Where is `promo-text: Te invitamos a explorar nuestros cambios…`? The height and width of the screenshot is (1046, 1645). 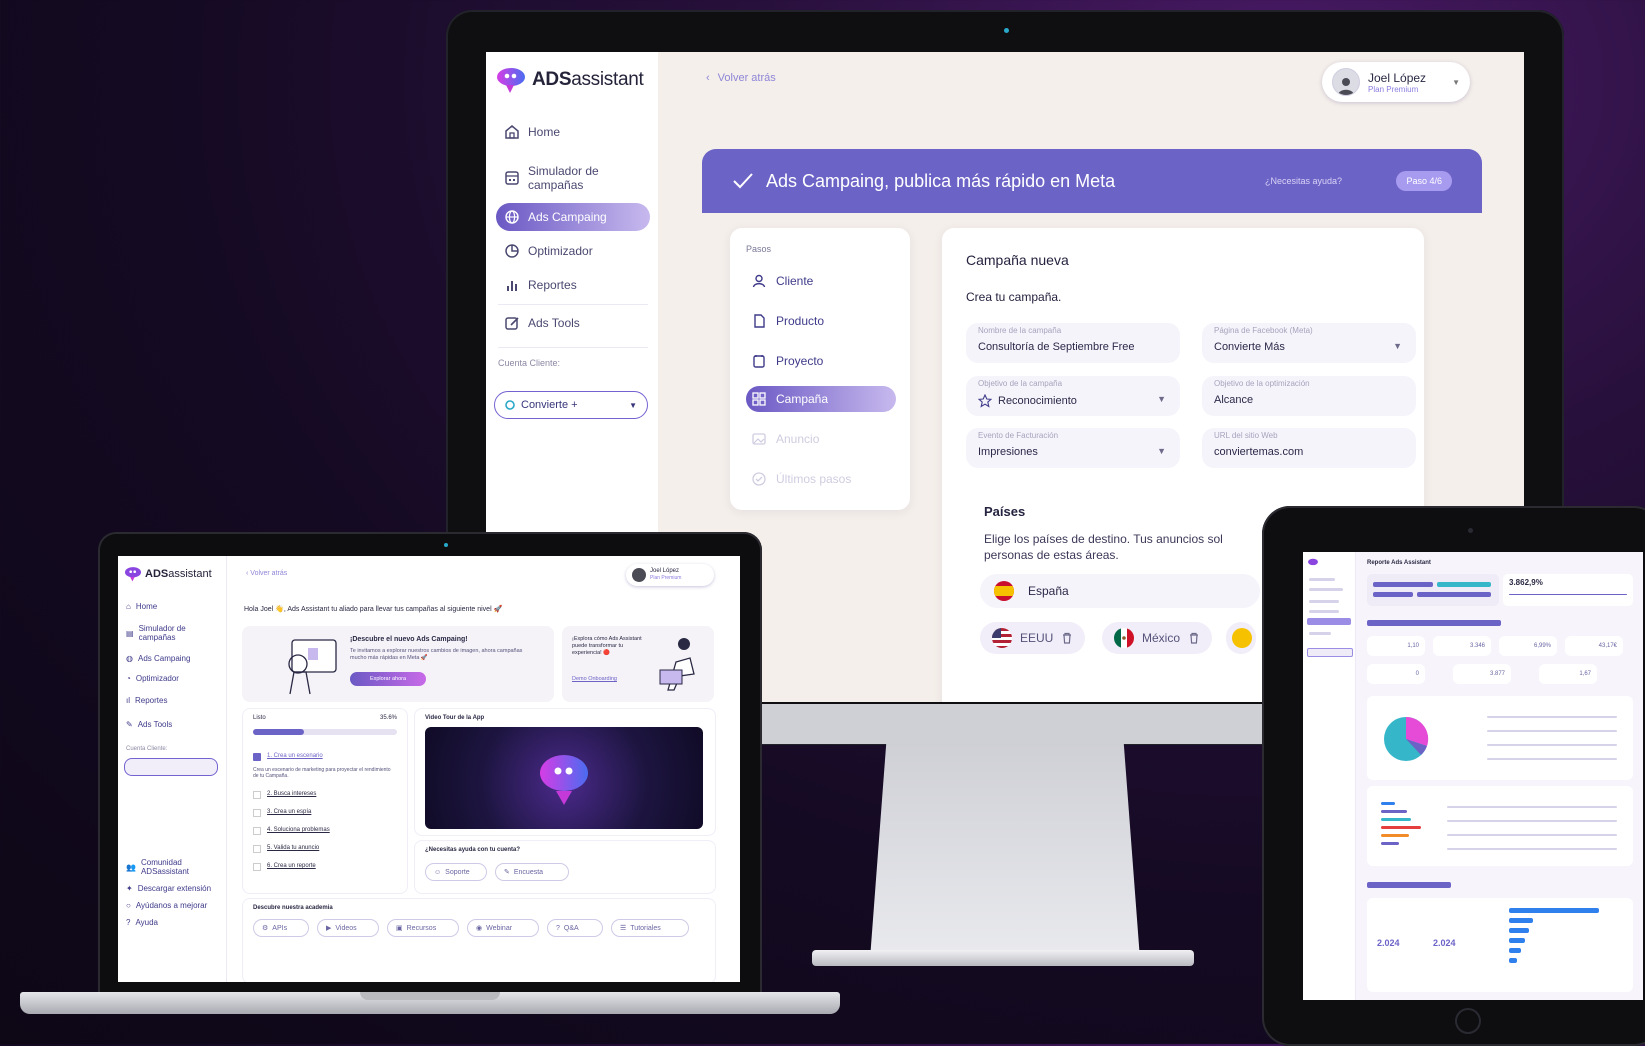 promo-text: Te invitamos a explorar nuestros cambios… is located at coordinates (436, 654).